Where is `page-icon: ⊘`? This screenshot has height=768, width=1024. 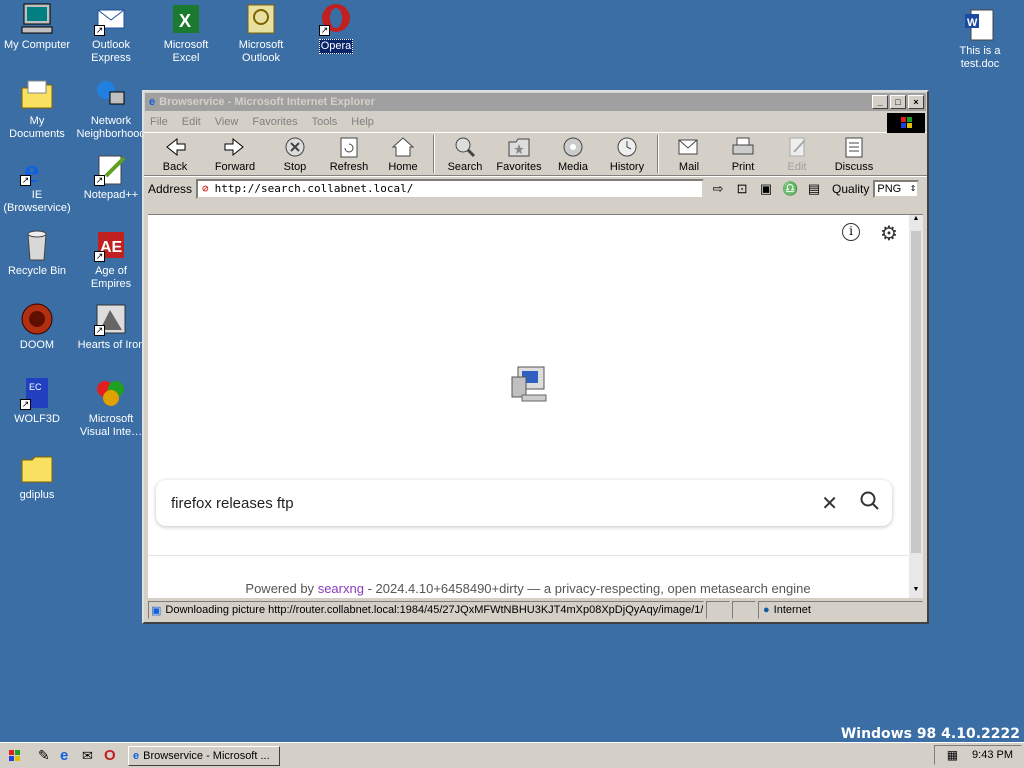
page-icon: ⊘ is located at coordinates (205, 188).